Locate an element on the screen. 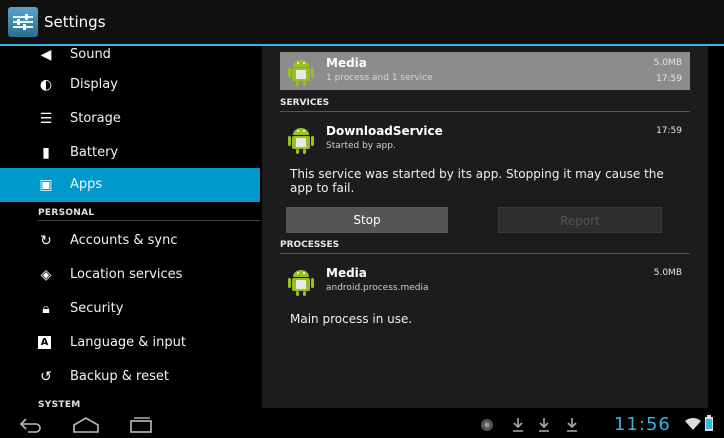 Image resolution: width=724 pixels, height=438 pixels. nav-item-label: Backup & reset is located at coordinates (119, 376).